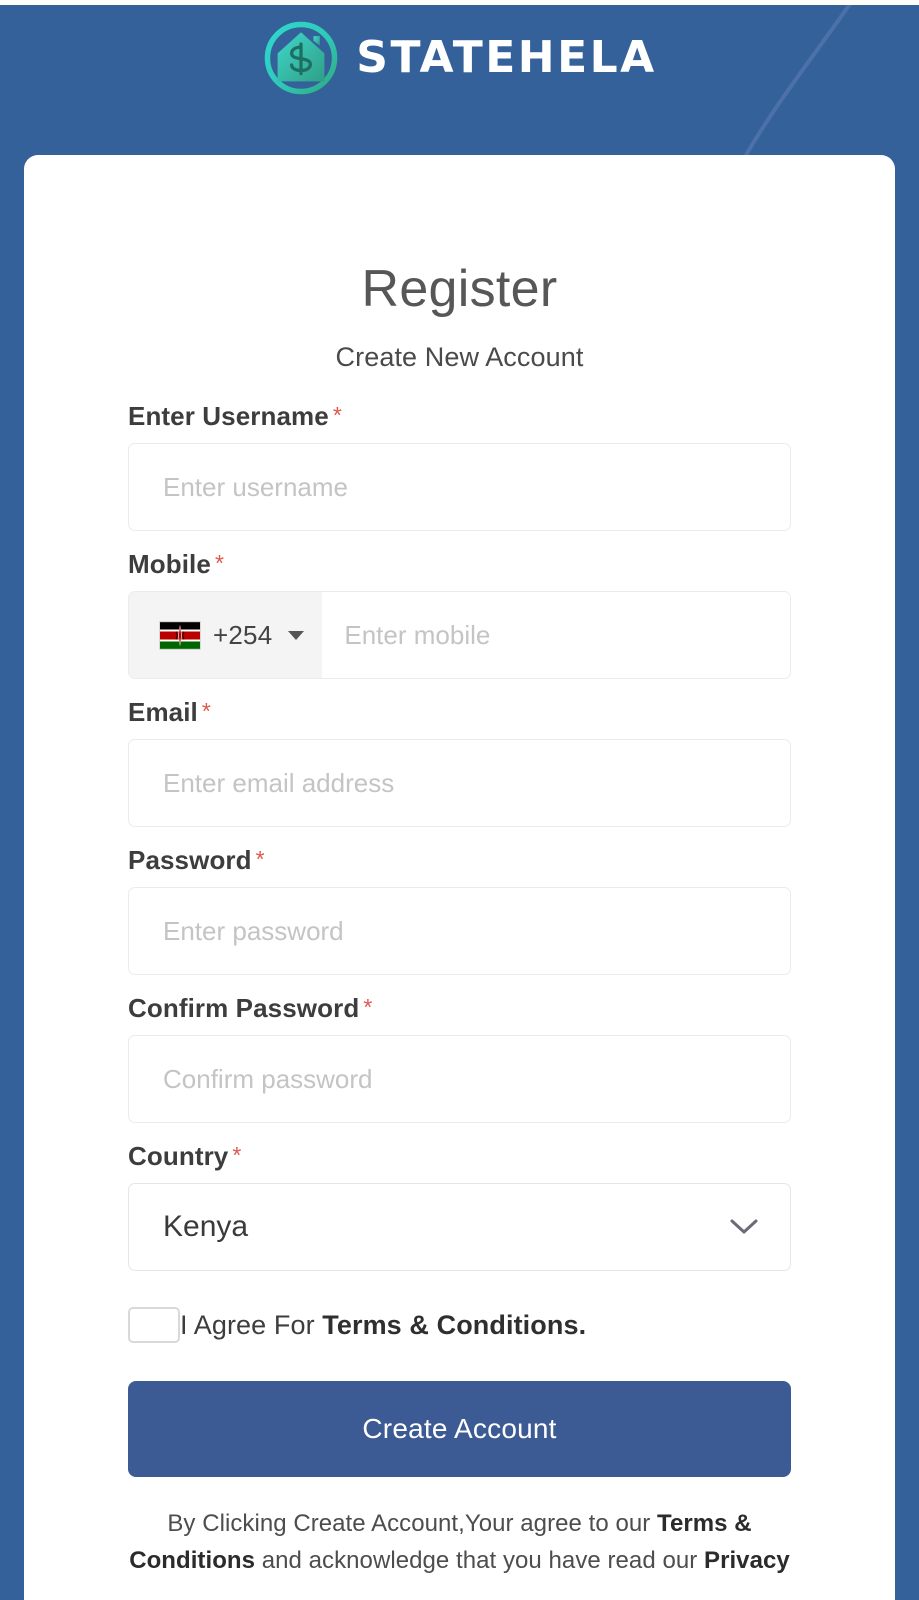 This screenshot has height=1600, width=919. Describe the element at coordinates (169, 564) in the screenshot. I see `label-mobile-text: Mobile` at that location.